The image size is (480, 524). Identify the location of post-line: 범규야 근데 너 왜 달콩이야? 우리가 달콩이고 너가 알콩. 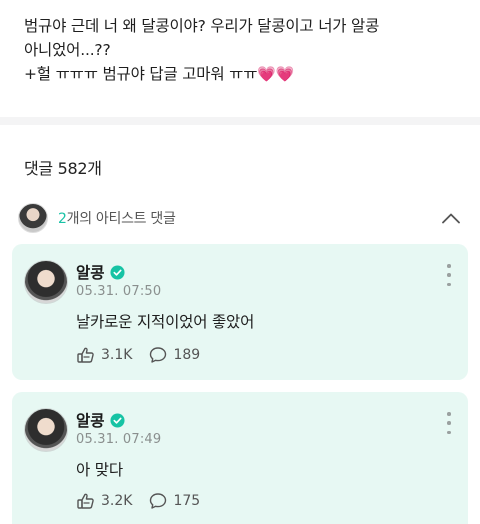
(202, 26).